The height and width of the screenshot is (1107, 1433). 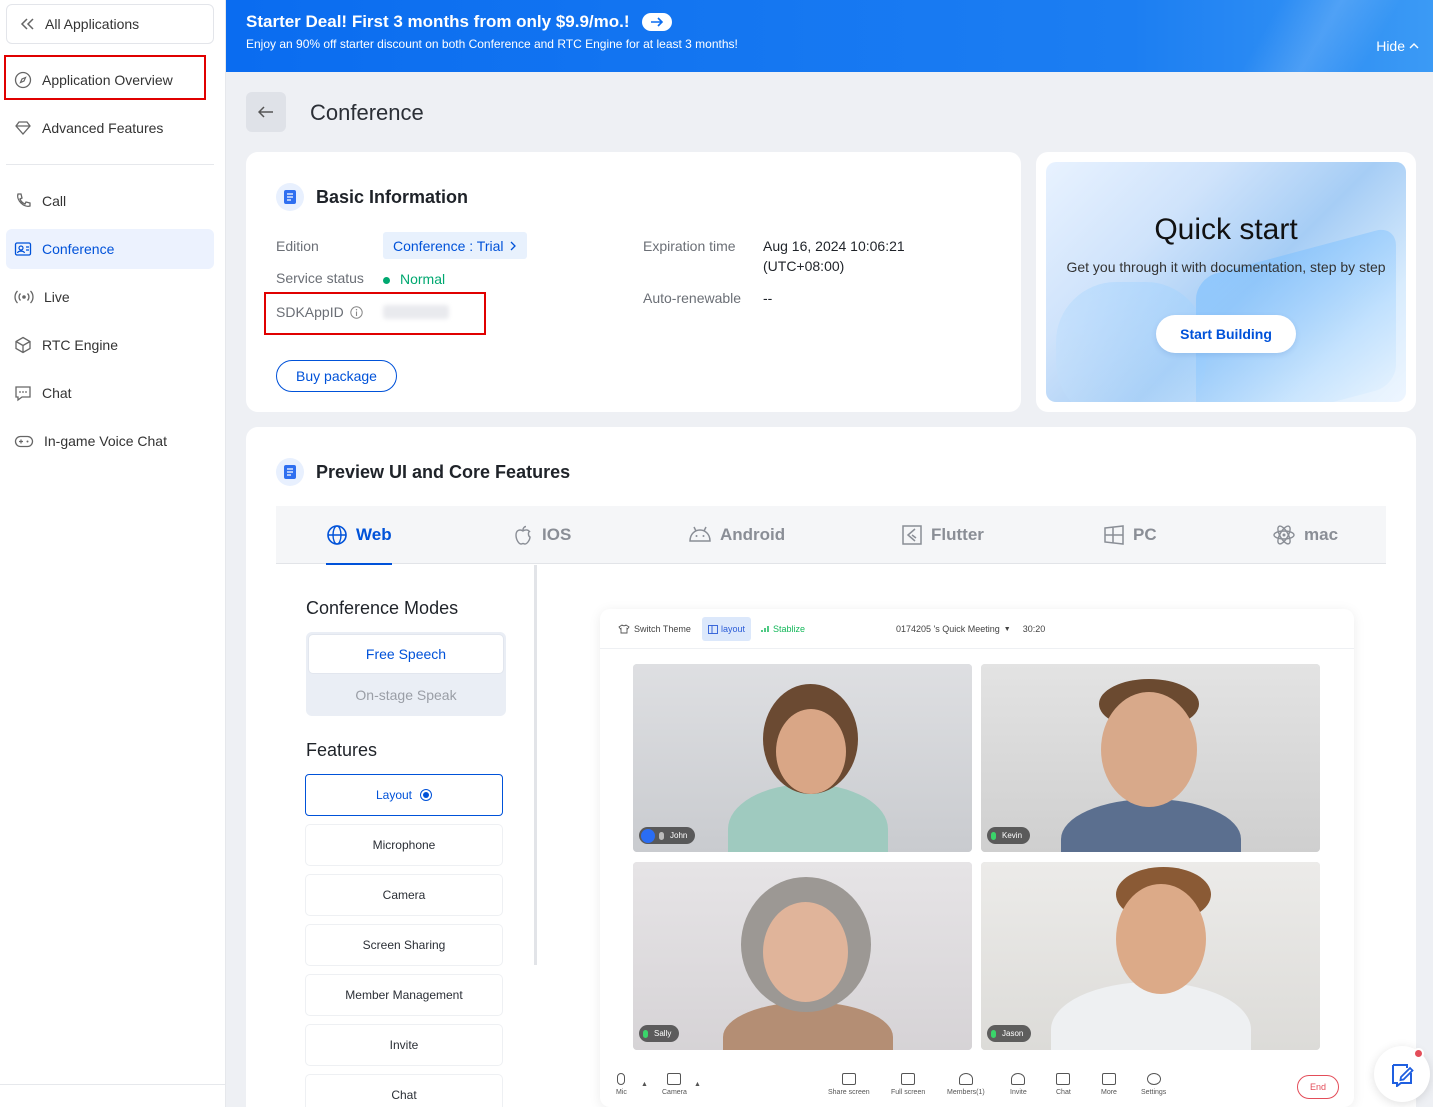 What do you see at coordinates (557, 534) in the screenshot?
I see `tab-label: IOS` at bounding box center [557, 534].